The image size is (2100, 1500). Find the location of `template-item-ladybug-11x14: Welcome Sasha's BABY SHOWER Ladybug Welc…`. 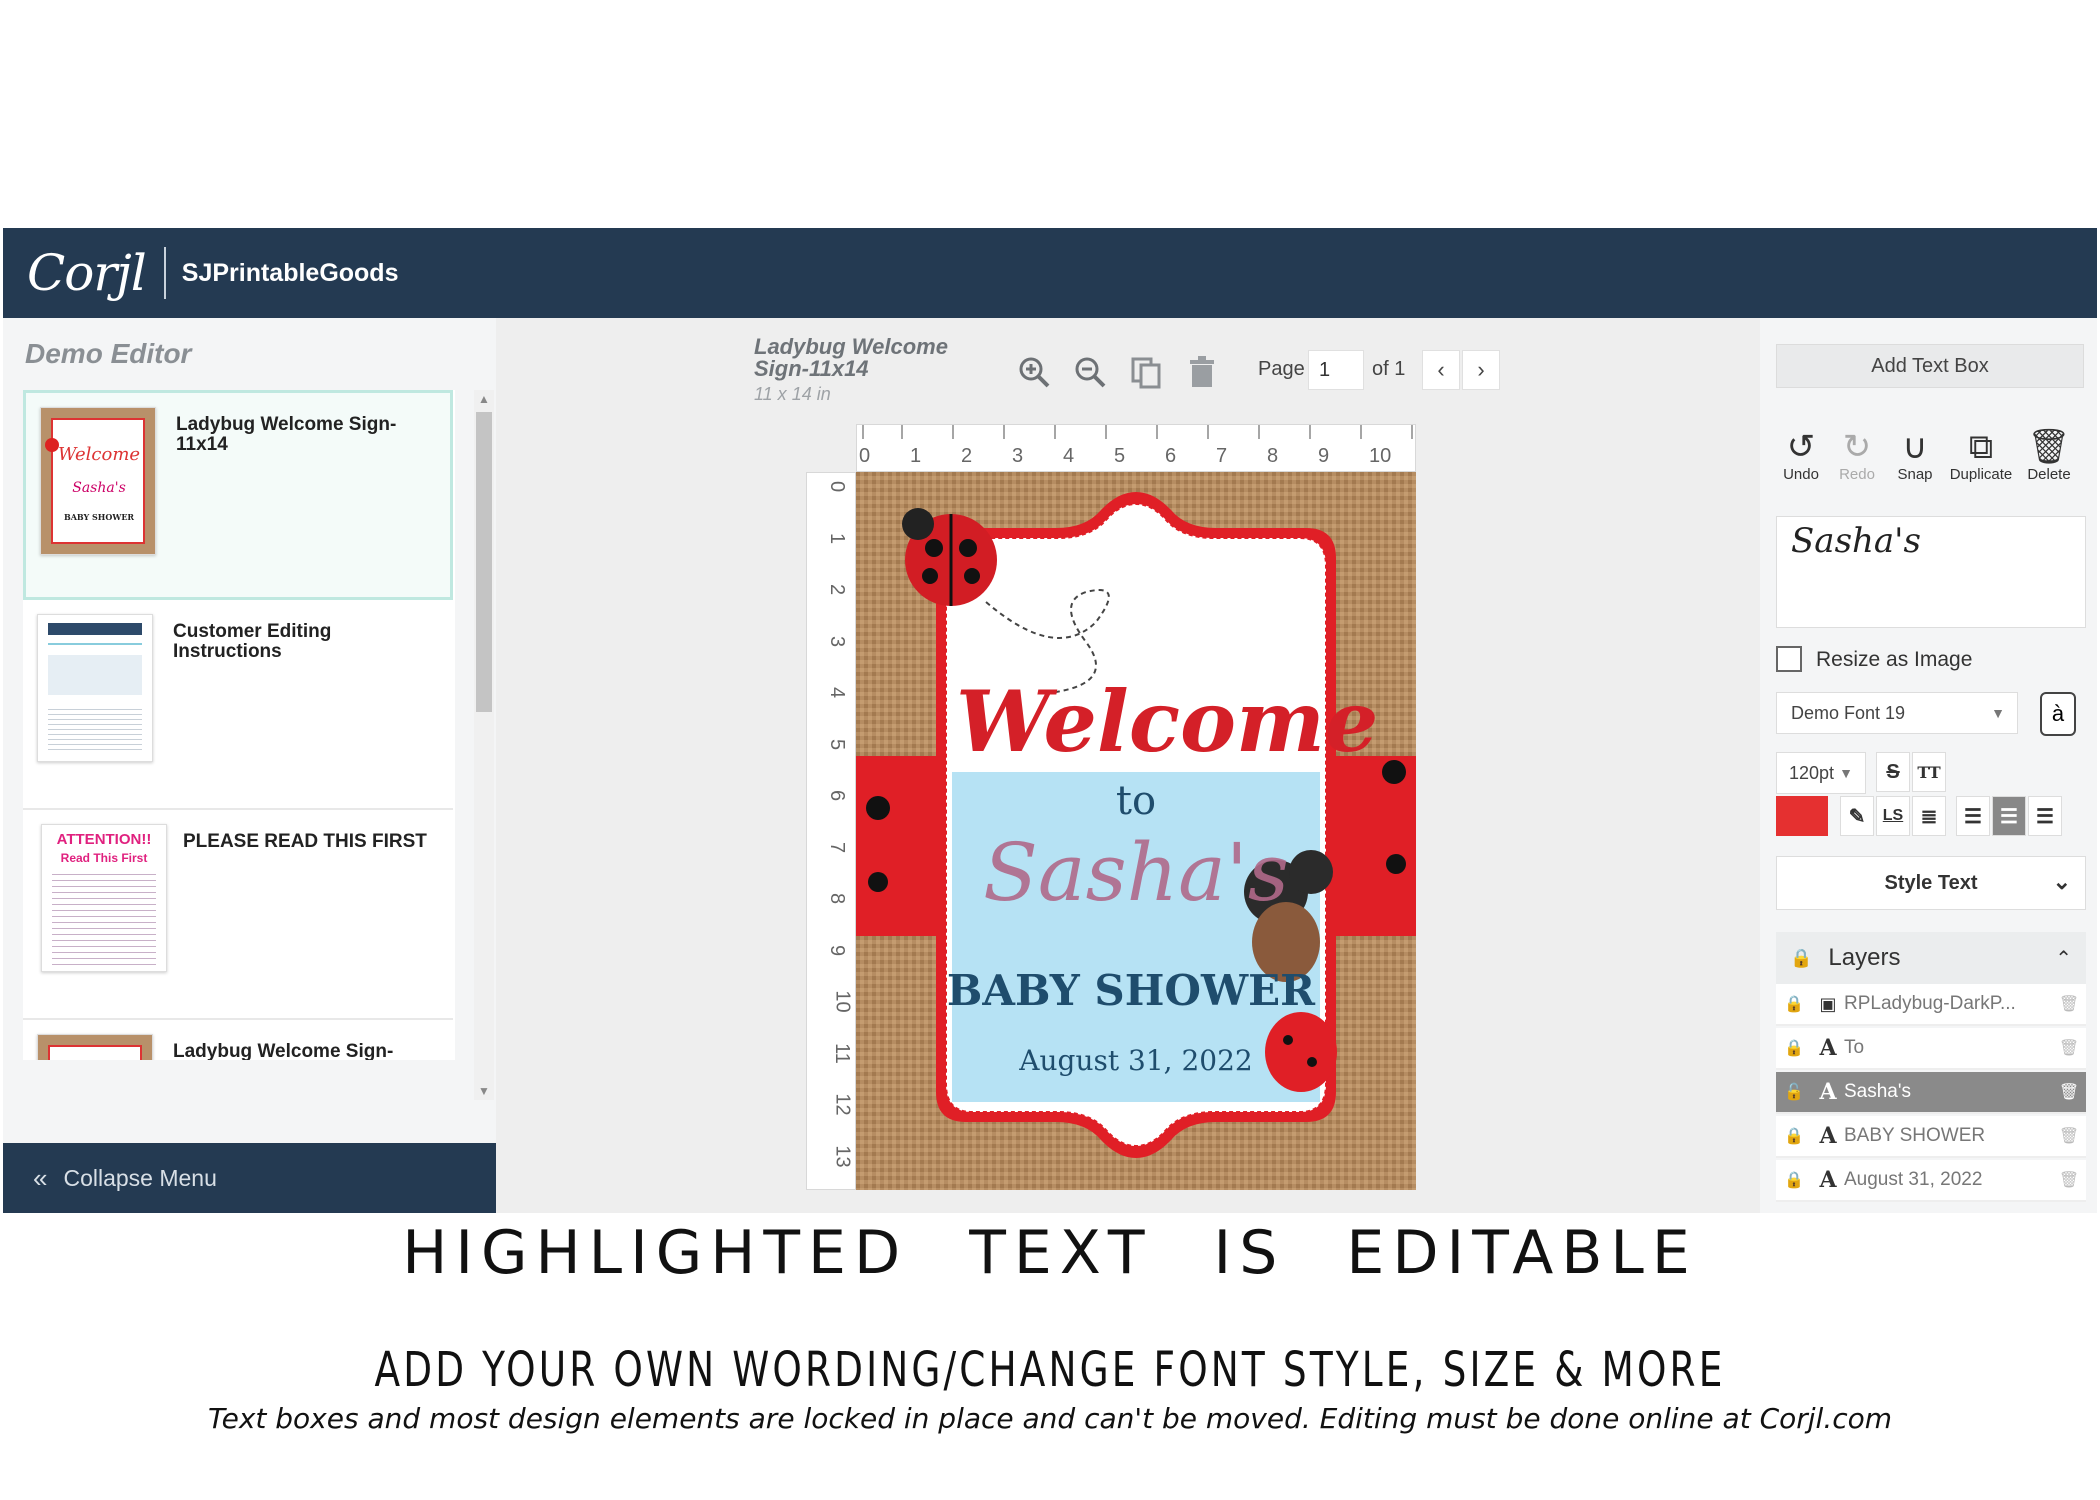

template-item-ladybug-11x14: Welcome Sasha's BABY SHOWER Ladybug Welc… is located at coordinates (238, 495).